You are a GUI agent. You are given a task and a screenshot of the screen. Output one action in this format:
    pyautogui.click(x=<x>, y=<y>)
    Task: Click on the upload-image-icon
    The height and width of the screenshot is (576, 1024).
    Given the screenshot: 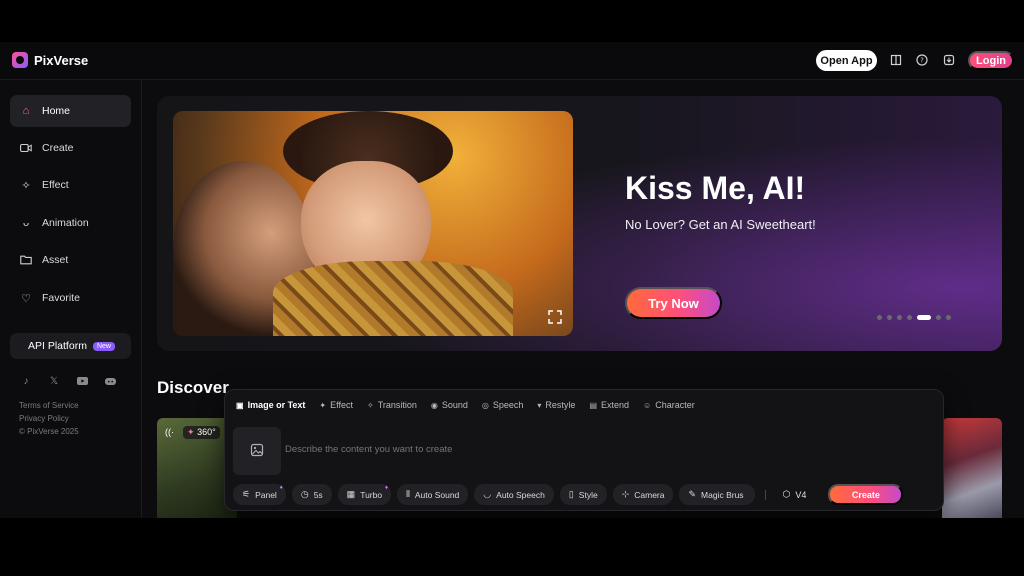 What is the action you would take?
    pyautogui.click(x=257, y=451)
    